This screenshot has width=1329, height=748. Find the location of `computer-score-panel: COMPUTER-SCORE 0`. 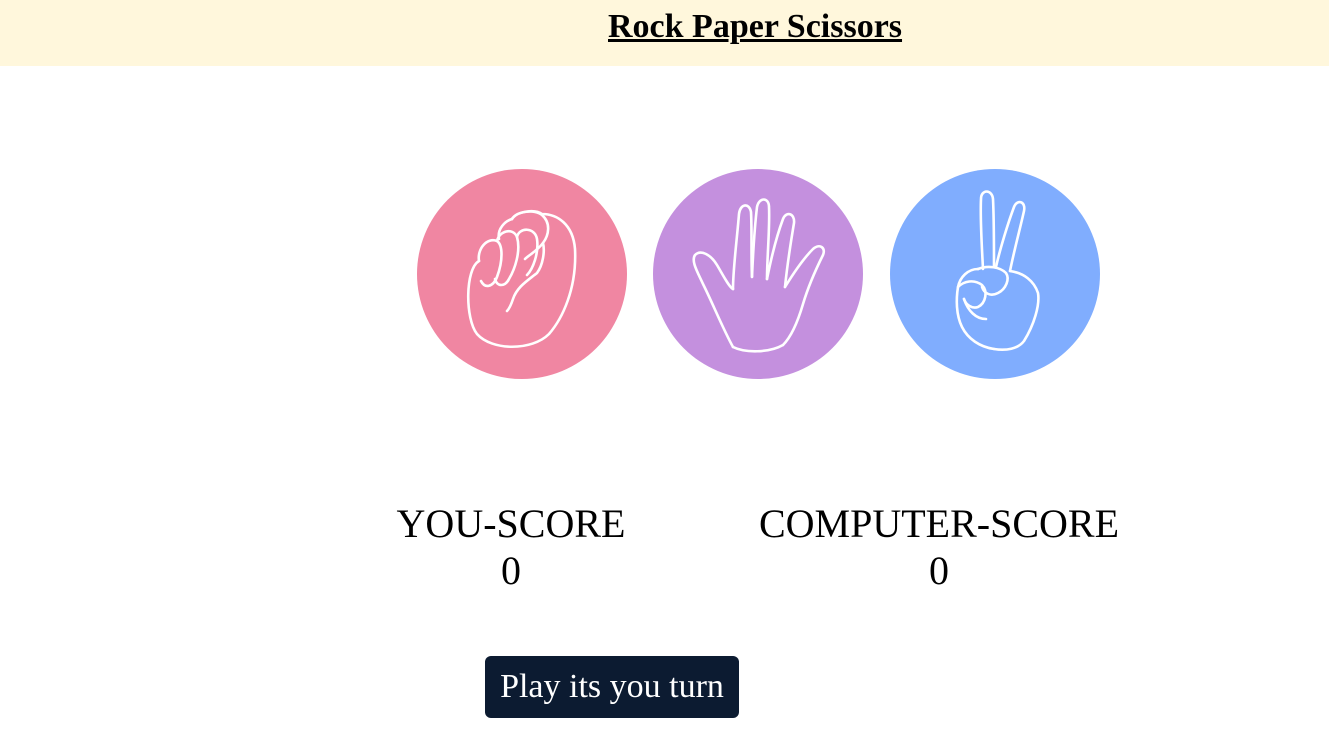

computer-score-panel: COMPUTER-SCORE 0 is located at coordinates (939, 547).